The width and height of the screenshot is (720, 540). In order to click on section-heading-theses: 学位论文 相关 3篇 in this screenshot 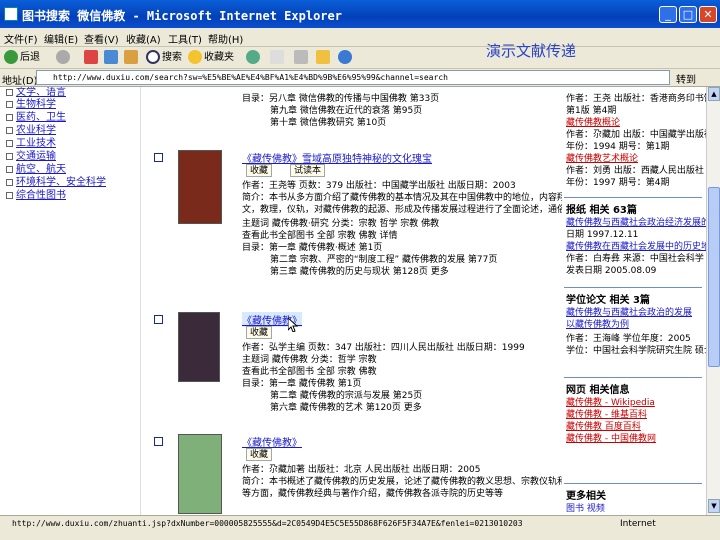, I will do `click(608, 300)`.